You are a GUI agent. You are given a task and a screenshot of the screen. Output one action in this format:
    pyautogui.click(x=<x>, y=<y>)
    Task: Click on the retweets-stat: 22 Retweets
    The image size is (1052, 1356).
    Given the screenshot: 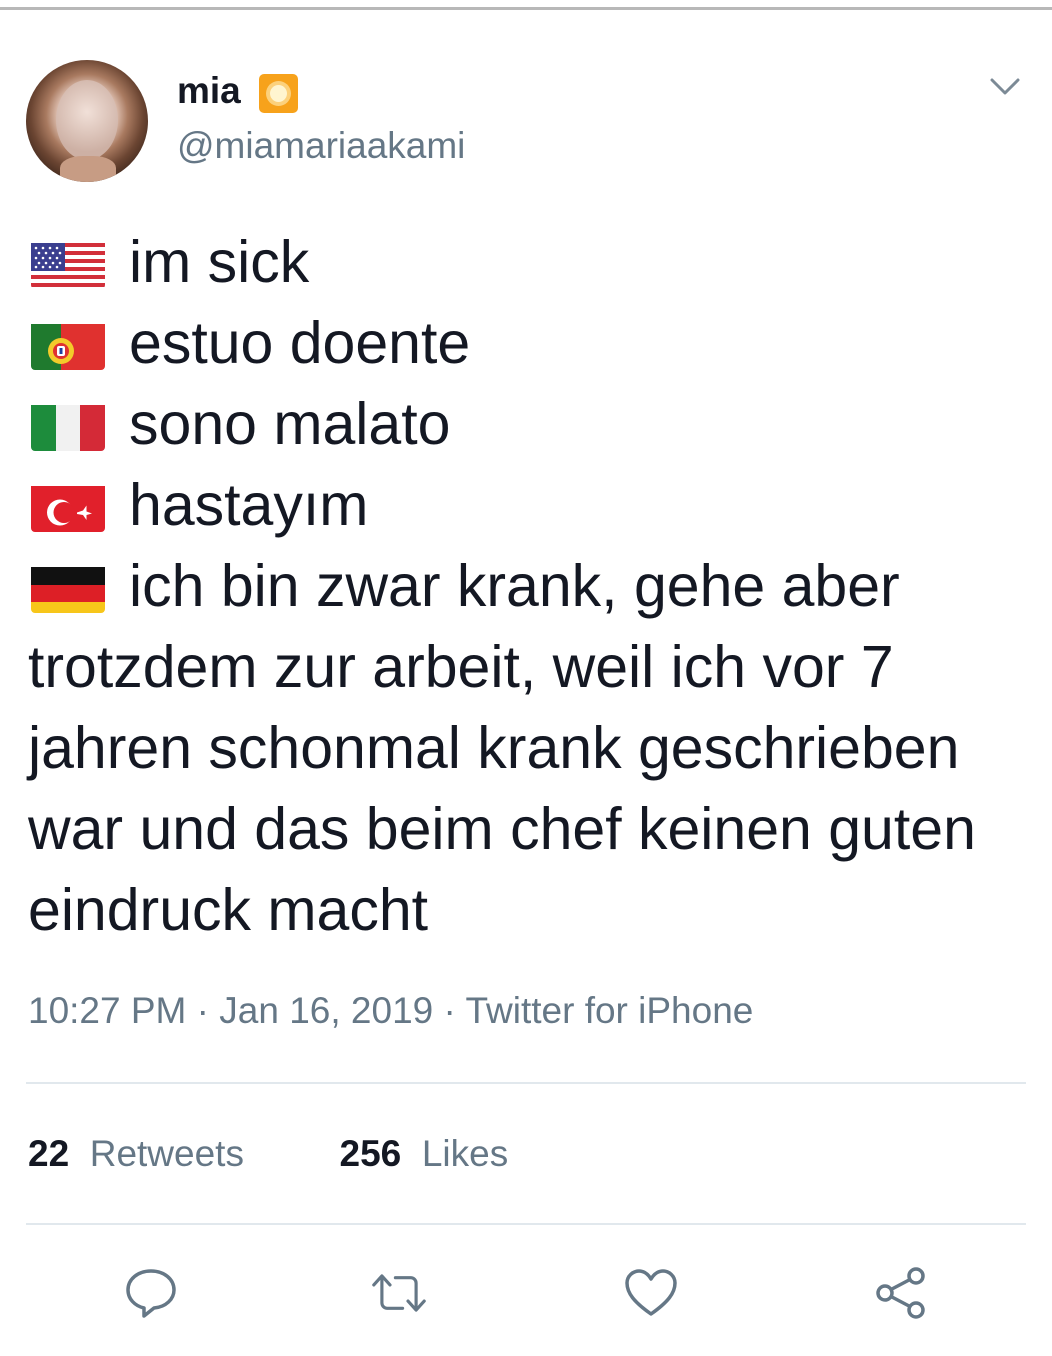 What is the action you would take?
    pyautogui.click(x=136, y=1153)
    